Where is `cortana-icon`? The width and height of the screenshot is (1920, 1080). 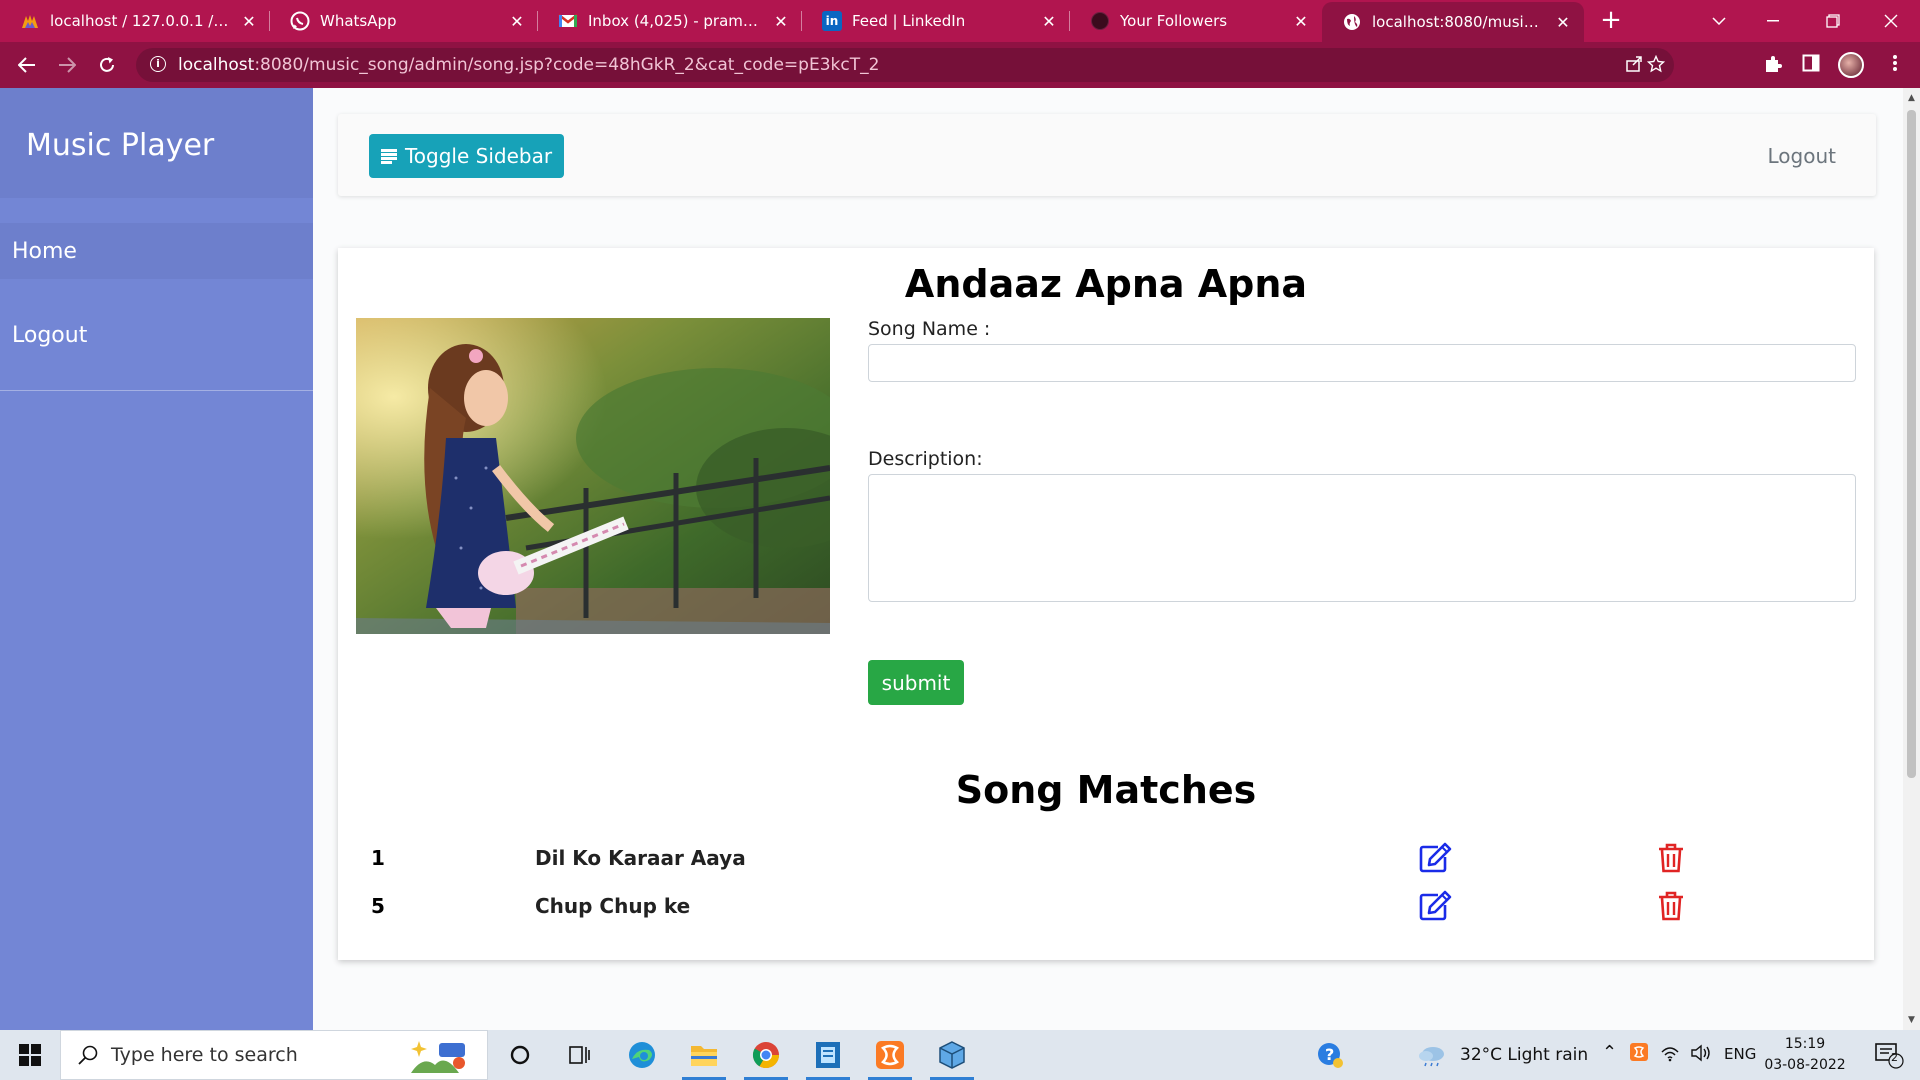 cortana-icon is located at coordinates (520, 1055).